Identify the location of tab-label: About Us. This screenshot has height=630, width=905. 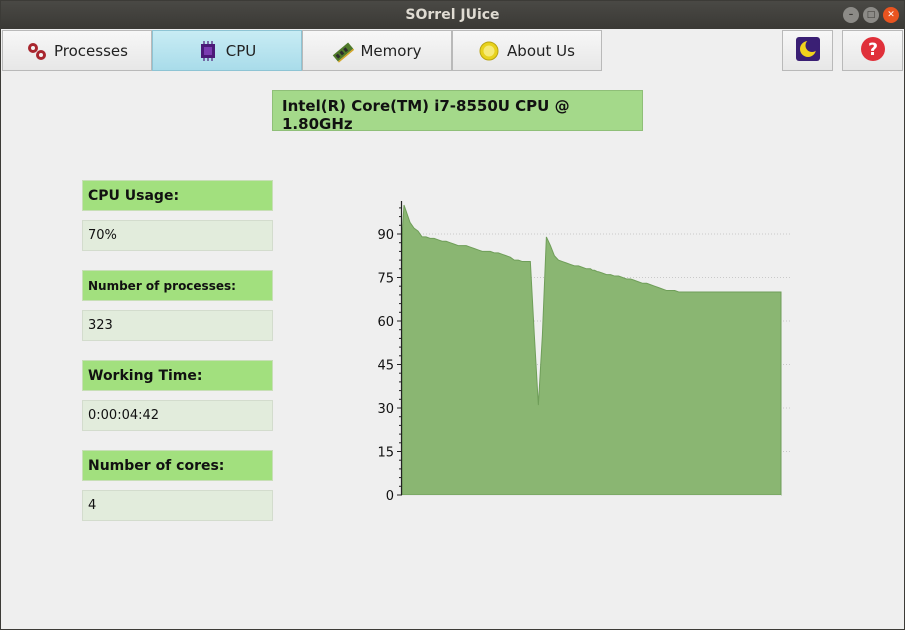
(541, 50).